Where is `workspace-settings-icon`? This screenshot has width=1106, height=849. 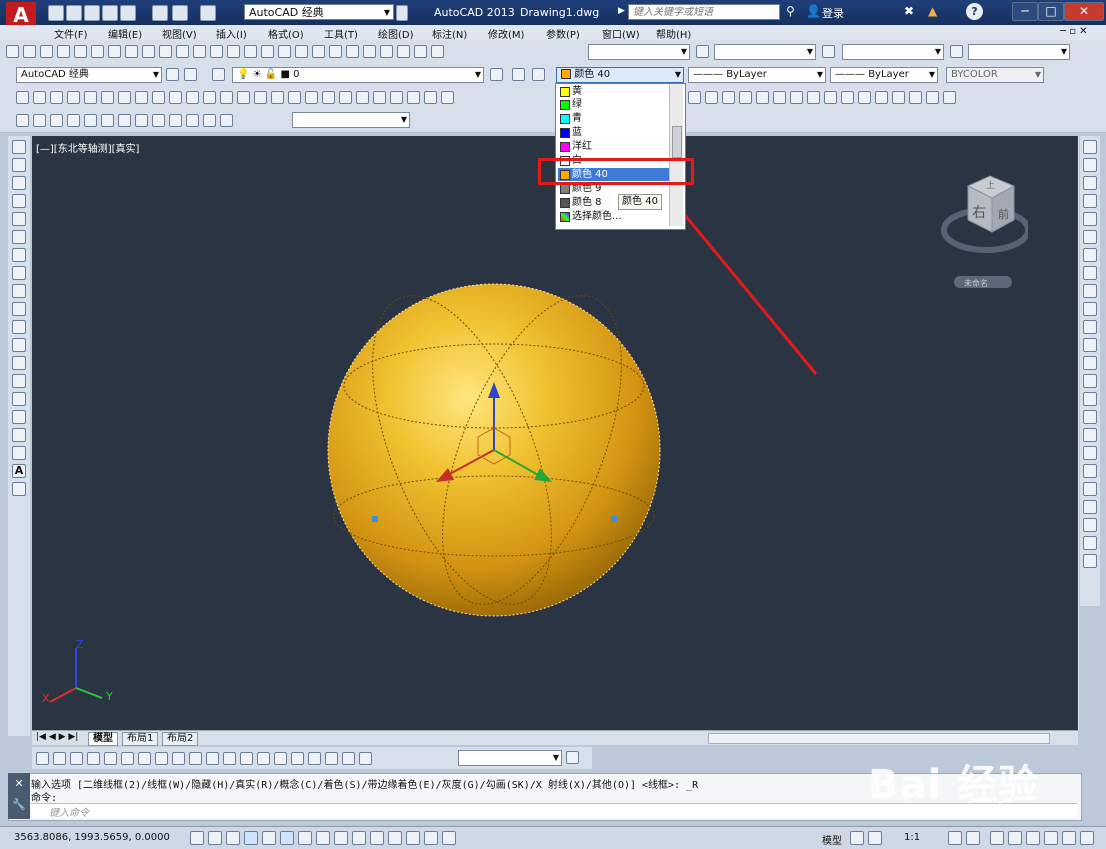 workspace-settings-icon is located at coordinates (172, 74).